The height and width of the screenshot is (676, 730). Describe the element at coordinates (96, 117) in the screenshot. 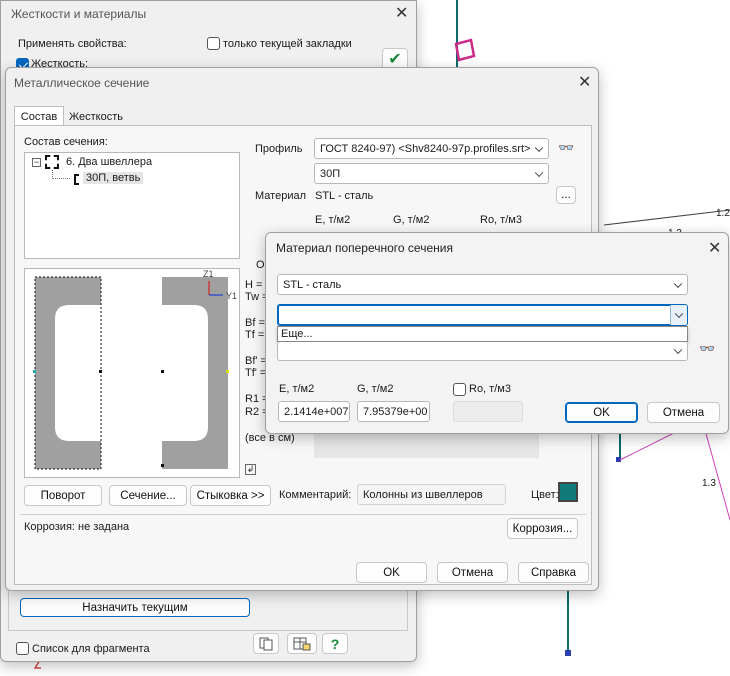

I see `tab-rigidity: Жесткость` at that location.